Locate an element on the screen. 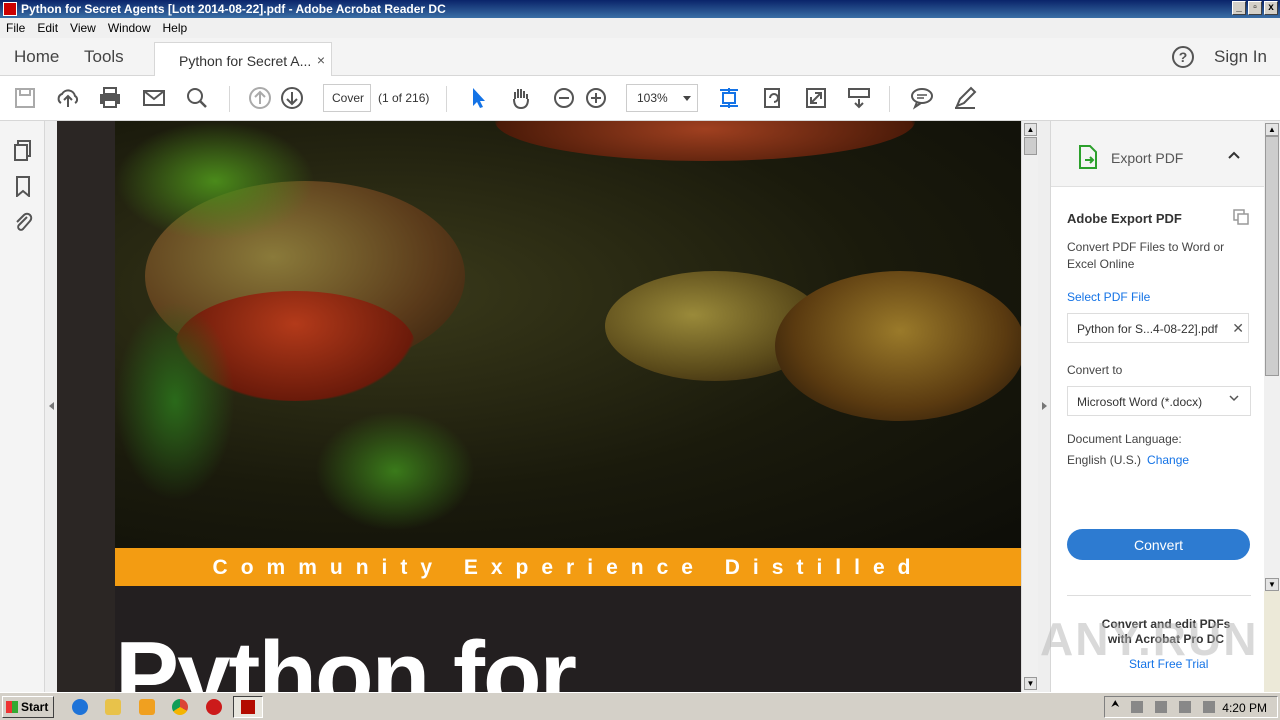 Image resolution: width=1280 pixels, height=720 pixels. start-button: Start is located at coordinates (28, 707).